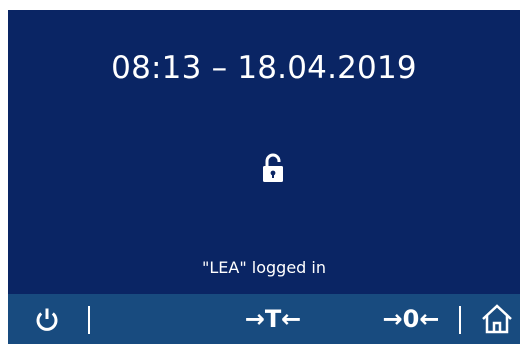  Describe the element at coordinates (264, 267) in the screenshot. I see `login-status-text: "LEA" logged in` at that location.